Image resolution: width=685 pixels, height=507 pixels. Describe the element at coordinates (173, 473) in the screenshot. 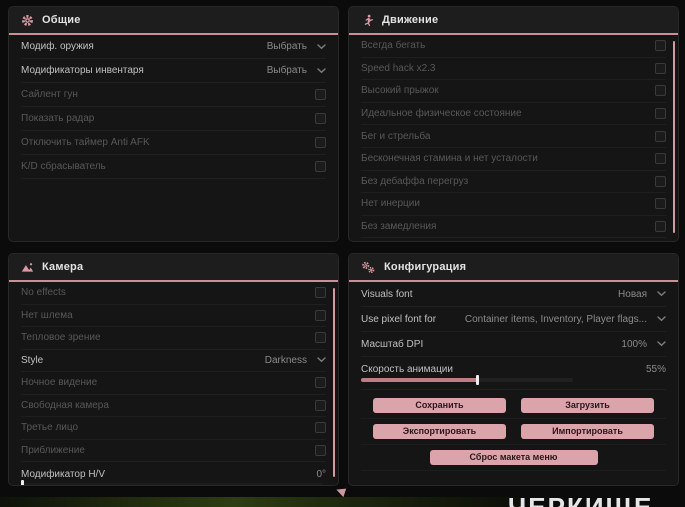

I see `row-slider: Модификатор H/V 0°` at that location.